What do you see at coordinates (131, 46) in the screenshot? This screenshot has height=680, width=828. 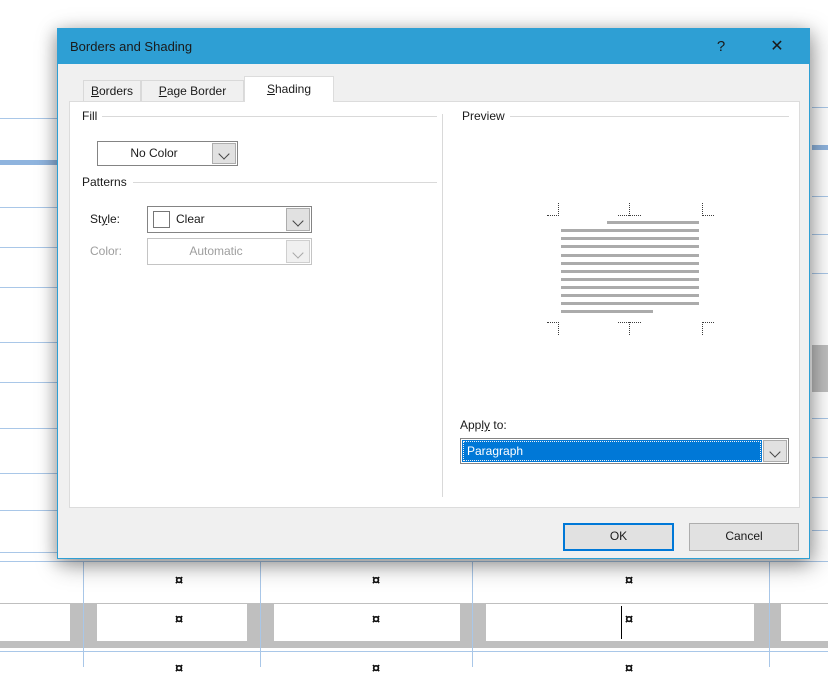 I see `dialog-title: Borders and Shading` at bounding box center [131, 46].